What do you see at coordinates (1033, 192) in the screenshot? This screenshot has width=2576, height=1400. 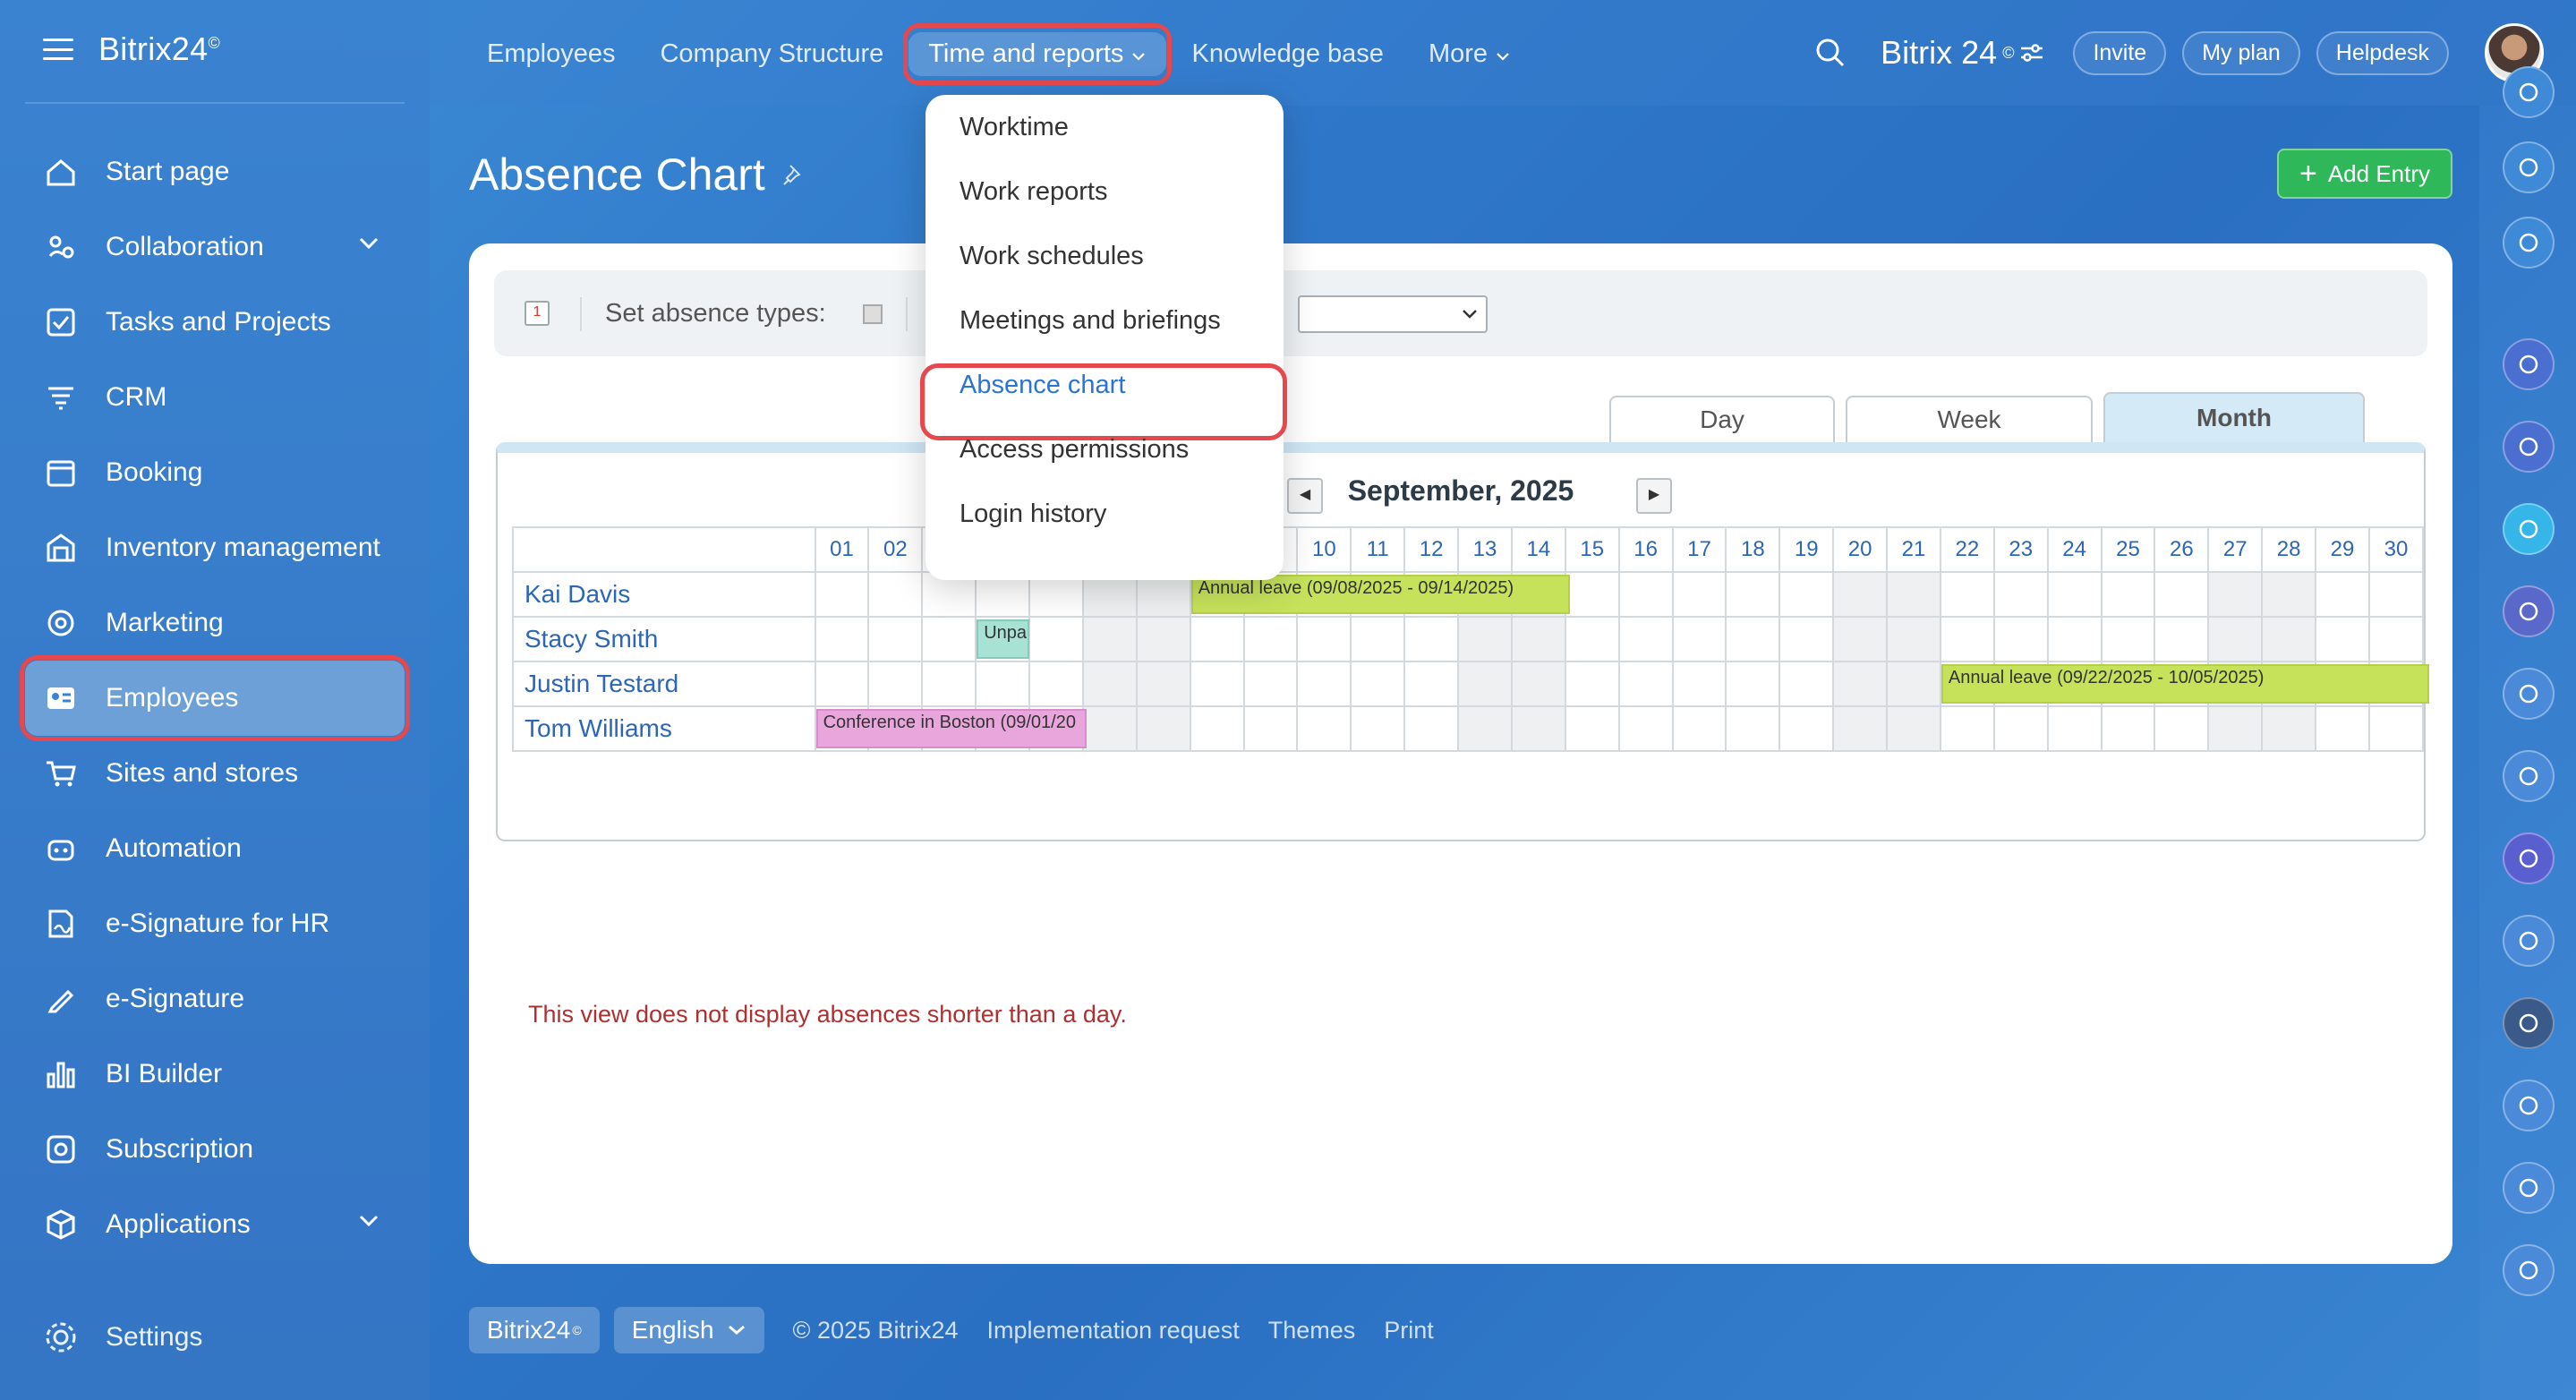 I see `dropdown-item-work-reports: Work reports` at bounding box center [1033, 192].